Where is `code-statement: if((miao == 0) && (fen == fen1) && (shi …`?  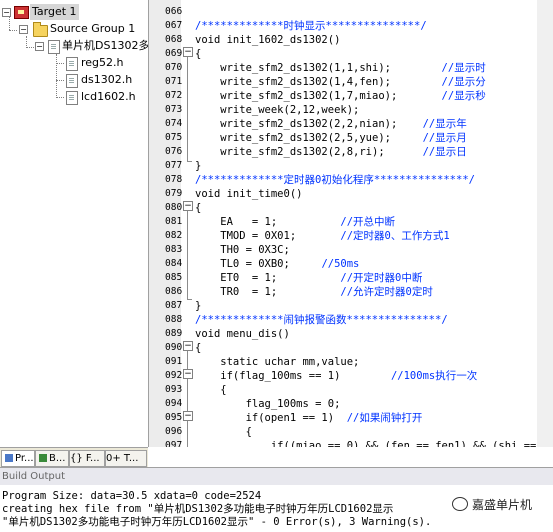 code-statement: if((miao == 0) && (fen == fen1) && (shi … is located at coordinates (366, 443).